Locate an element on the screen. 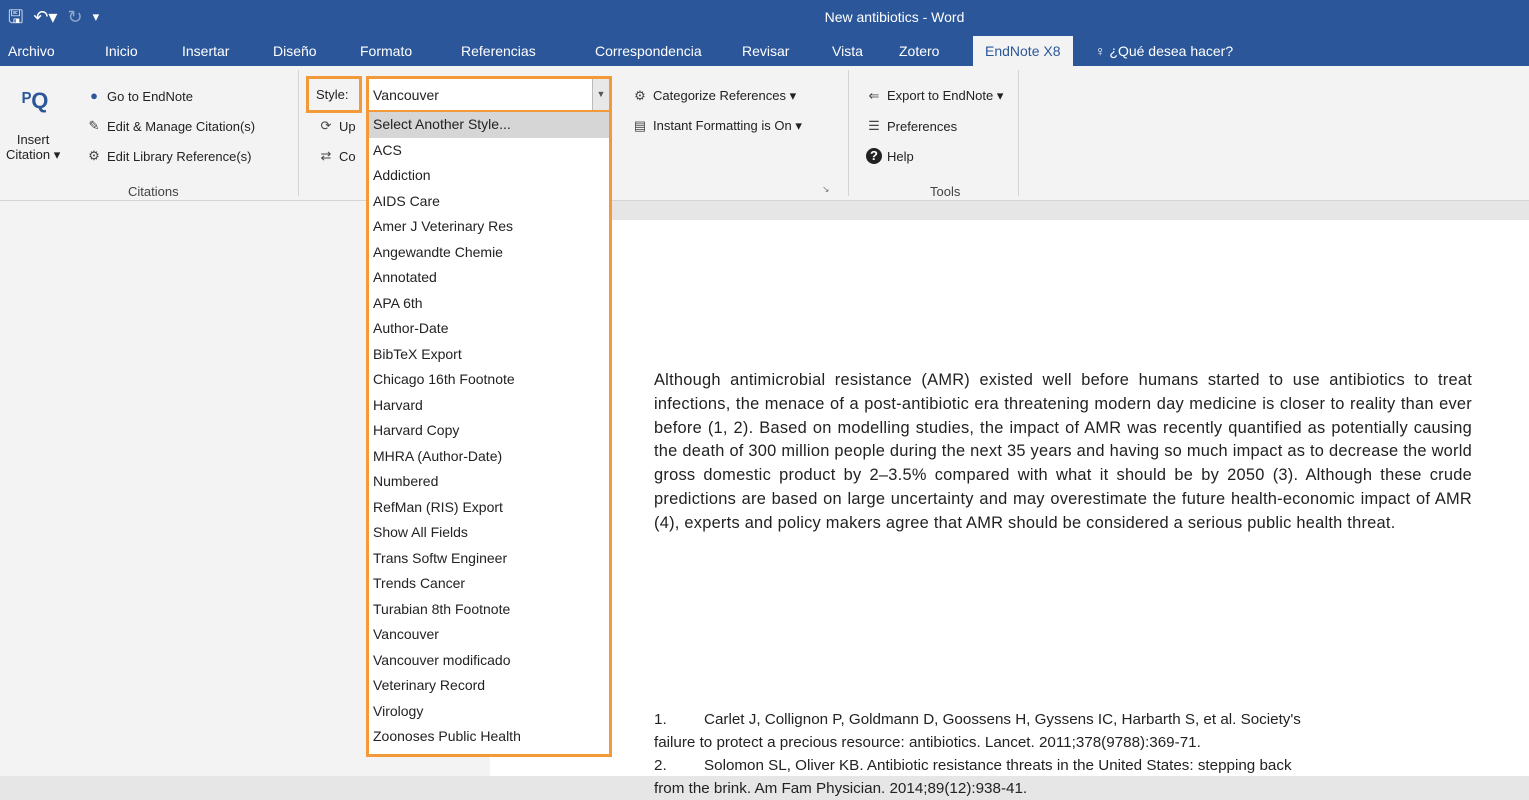  edit-library-icon: ⚙ is located at coordinates (94, 155).